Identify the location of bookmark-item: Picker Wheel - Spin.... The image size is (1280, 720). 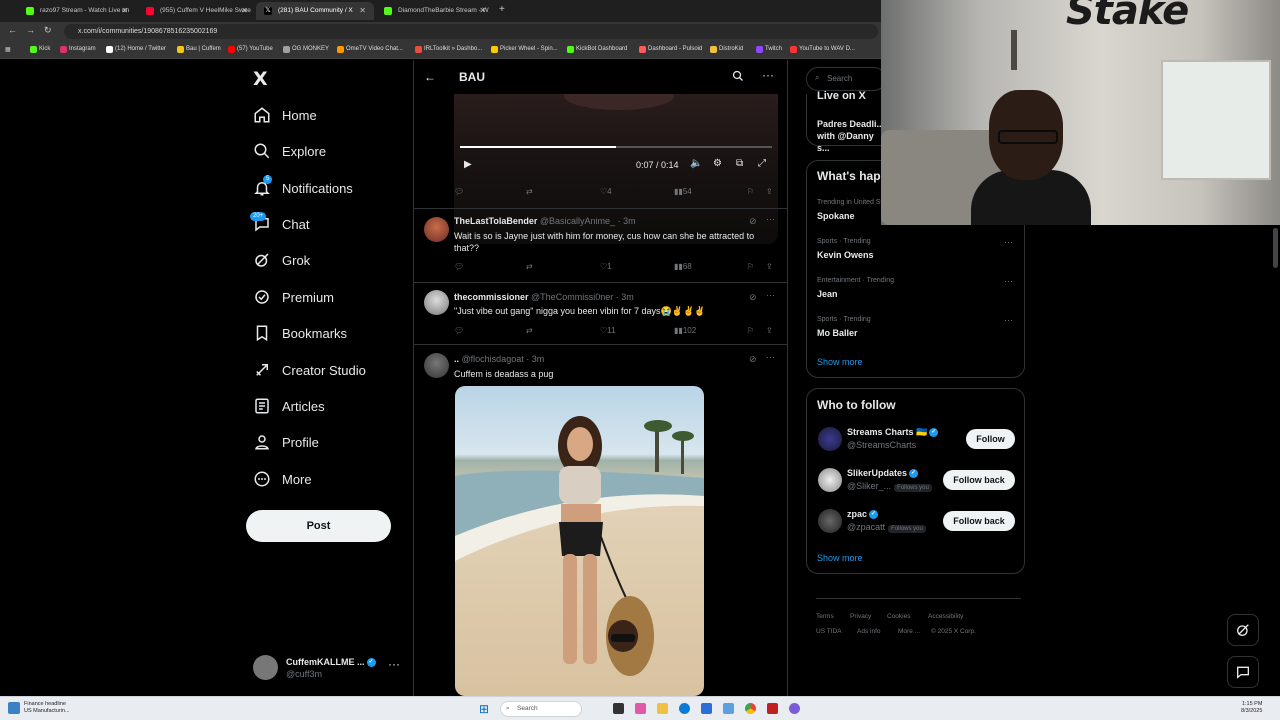
(524, 49).